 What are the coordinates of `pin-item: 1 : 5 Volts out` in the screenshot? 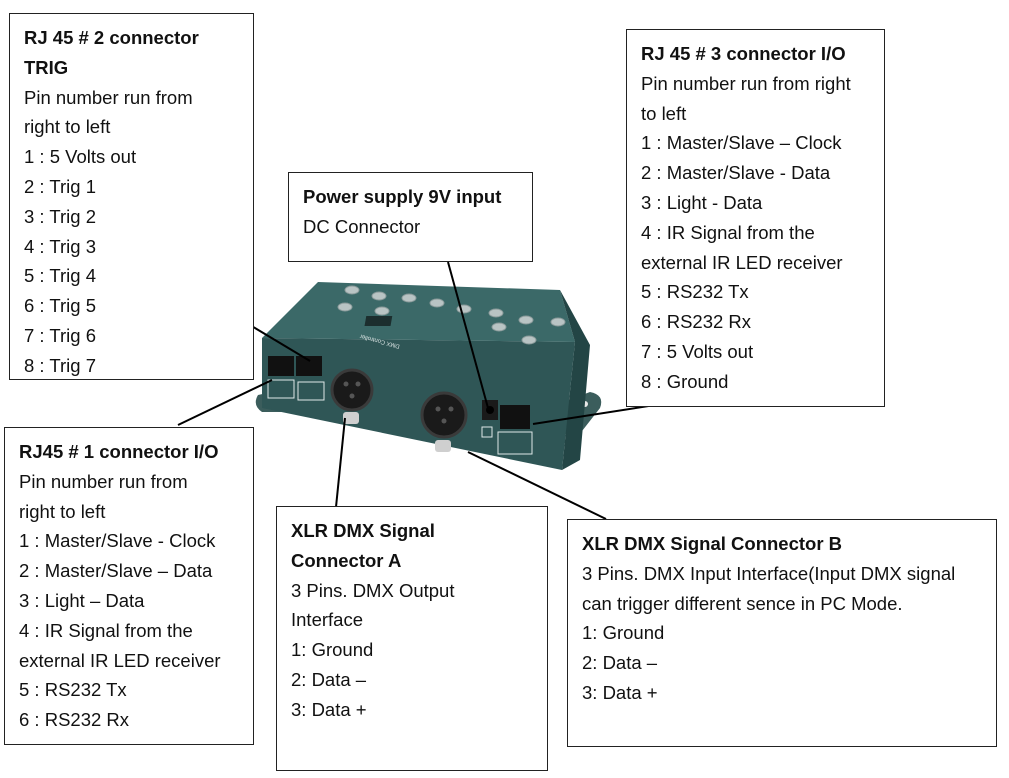 It's located at (80, 157).